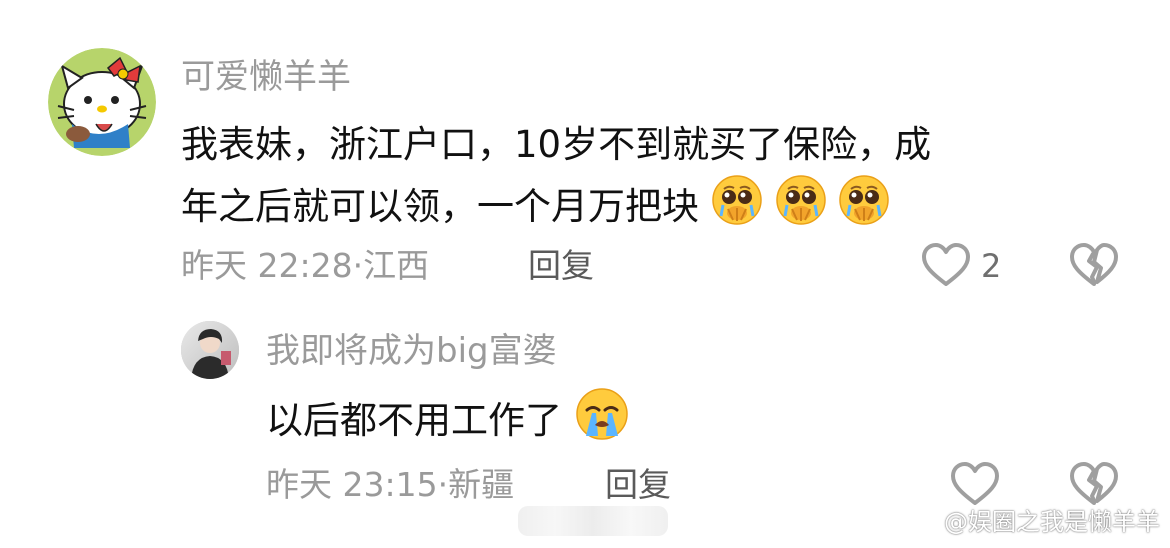 Image resolution: width=1170 pixels, height=548 pixels. I want to click on person-avatar-icon, so click(210, 350).